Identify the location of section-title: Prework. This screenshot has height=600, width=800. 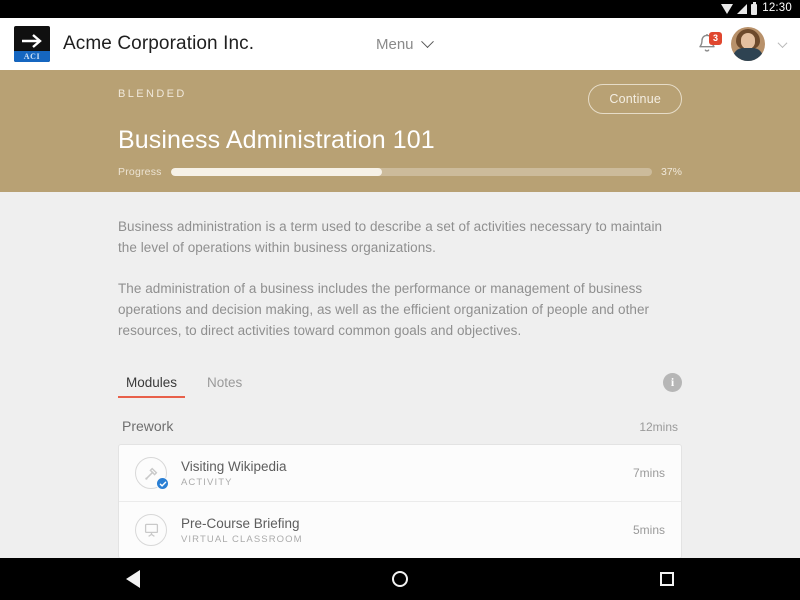
(148, 426).